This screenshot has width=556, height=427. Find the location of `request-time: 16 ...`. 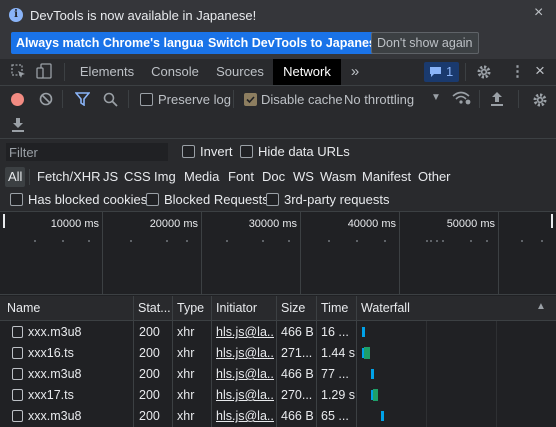

request-time: 16 ... is located at coordinates (335, 332).